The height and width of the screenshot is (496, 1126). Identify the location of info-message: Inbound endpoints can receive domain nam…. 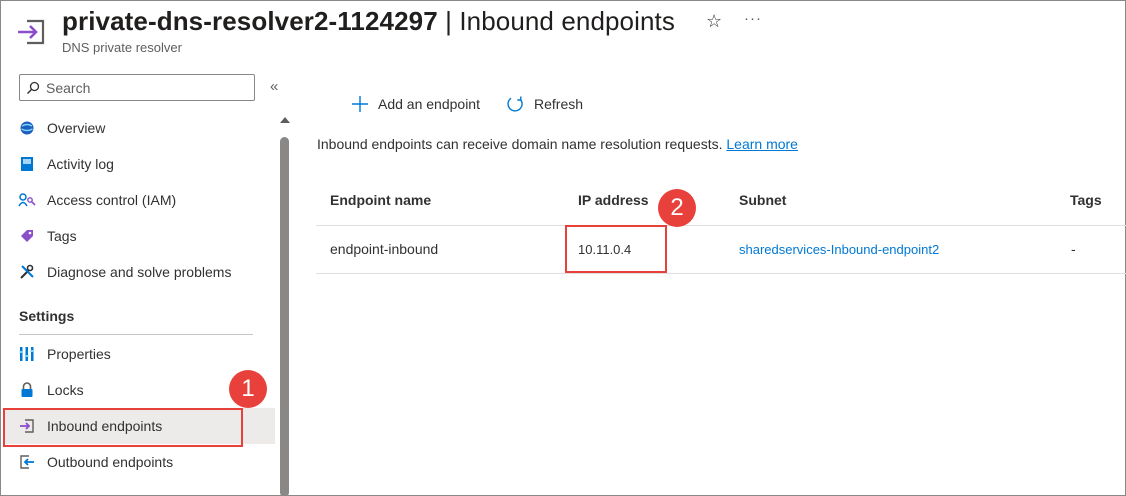
(520, 144).